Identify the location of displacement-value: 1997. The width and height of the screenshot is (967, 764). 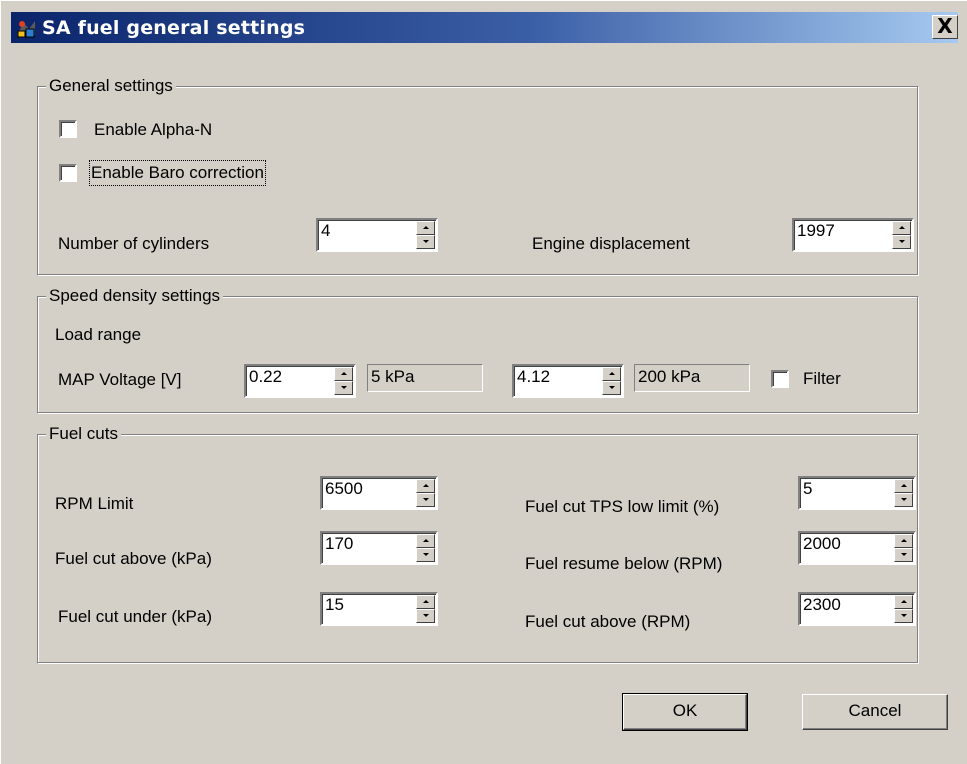
(816, 231).